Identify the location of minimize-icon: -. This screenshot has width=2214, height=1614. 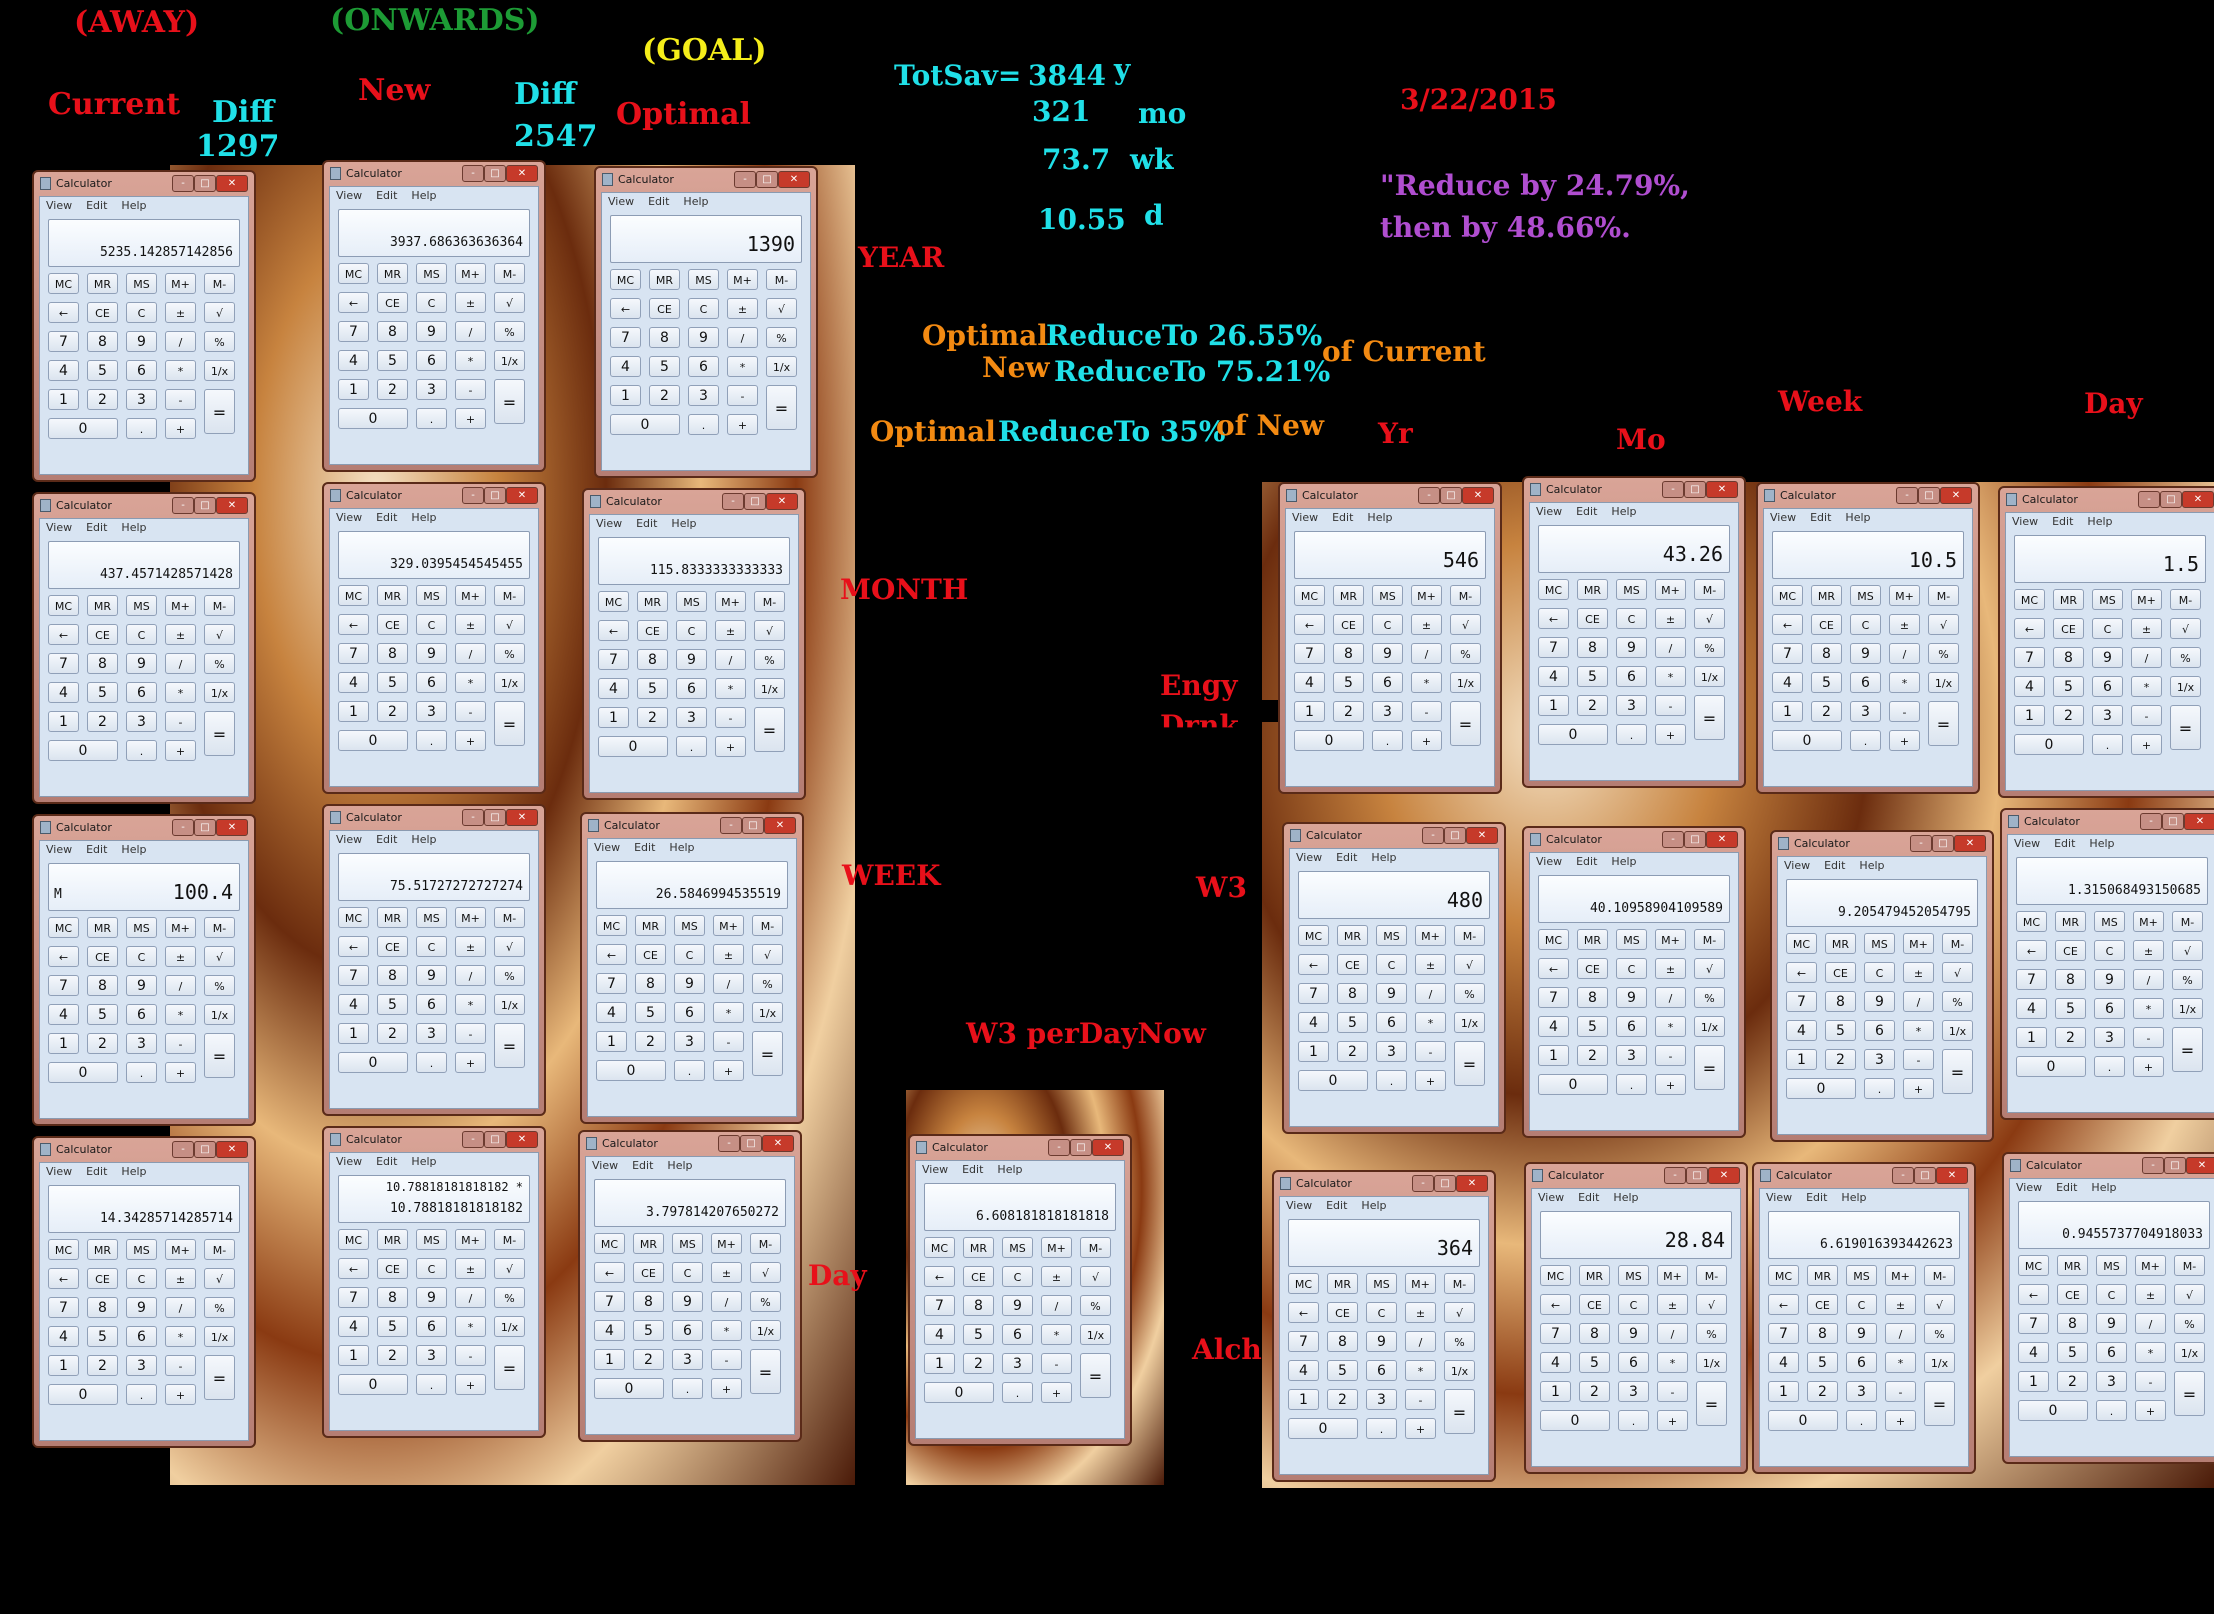
(1433, 835).